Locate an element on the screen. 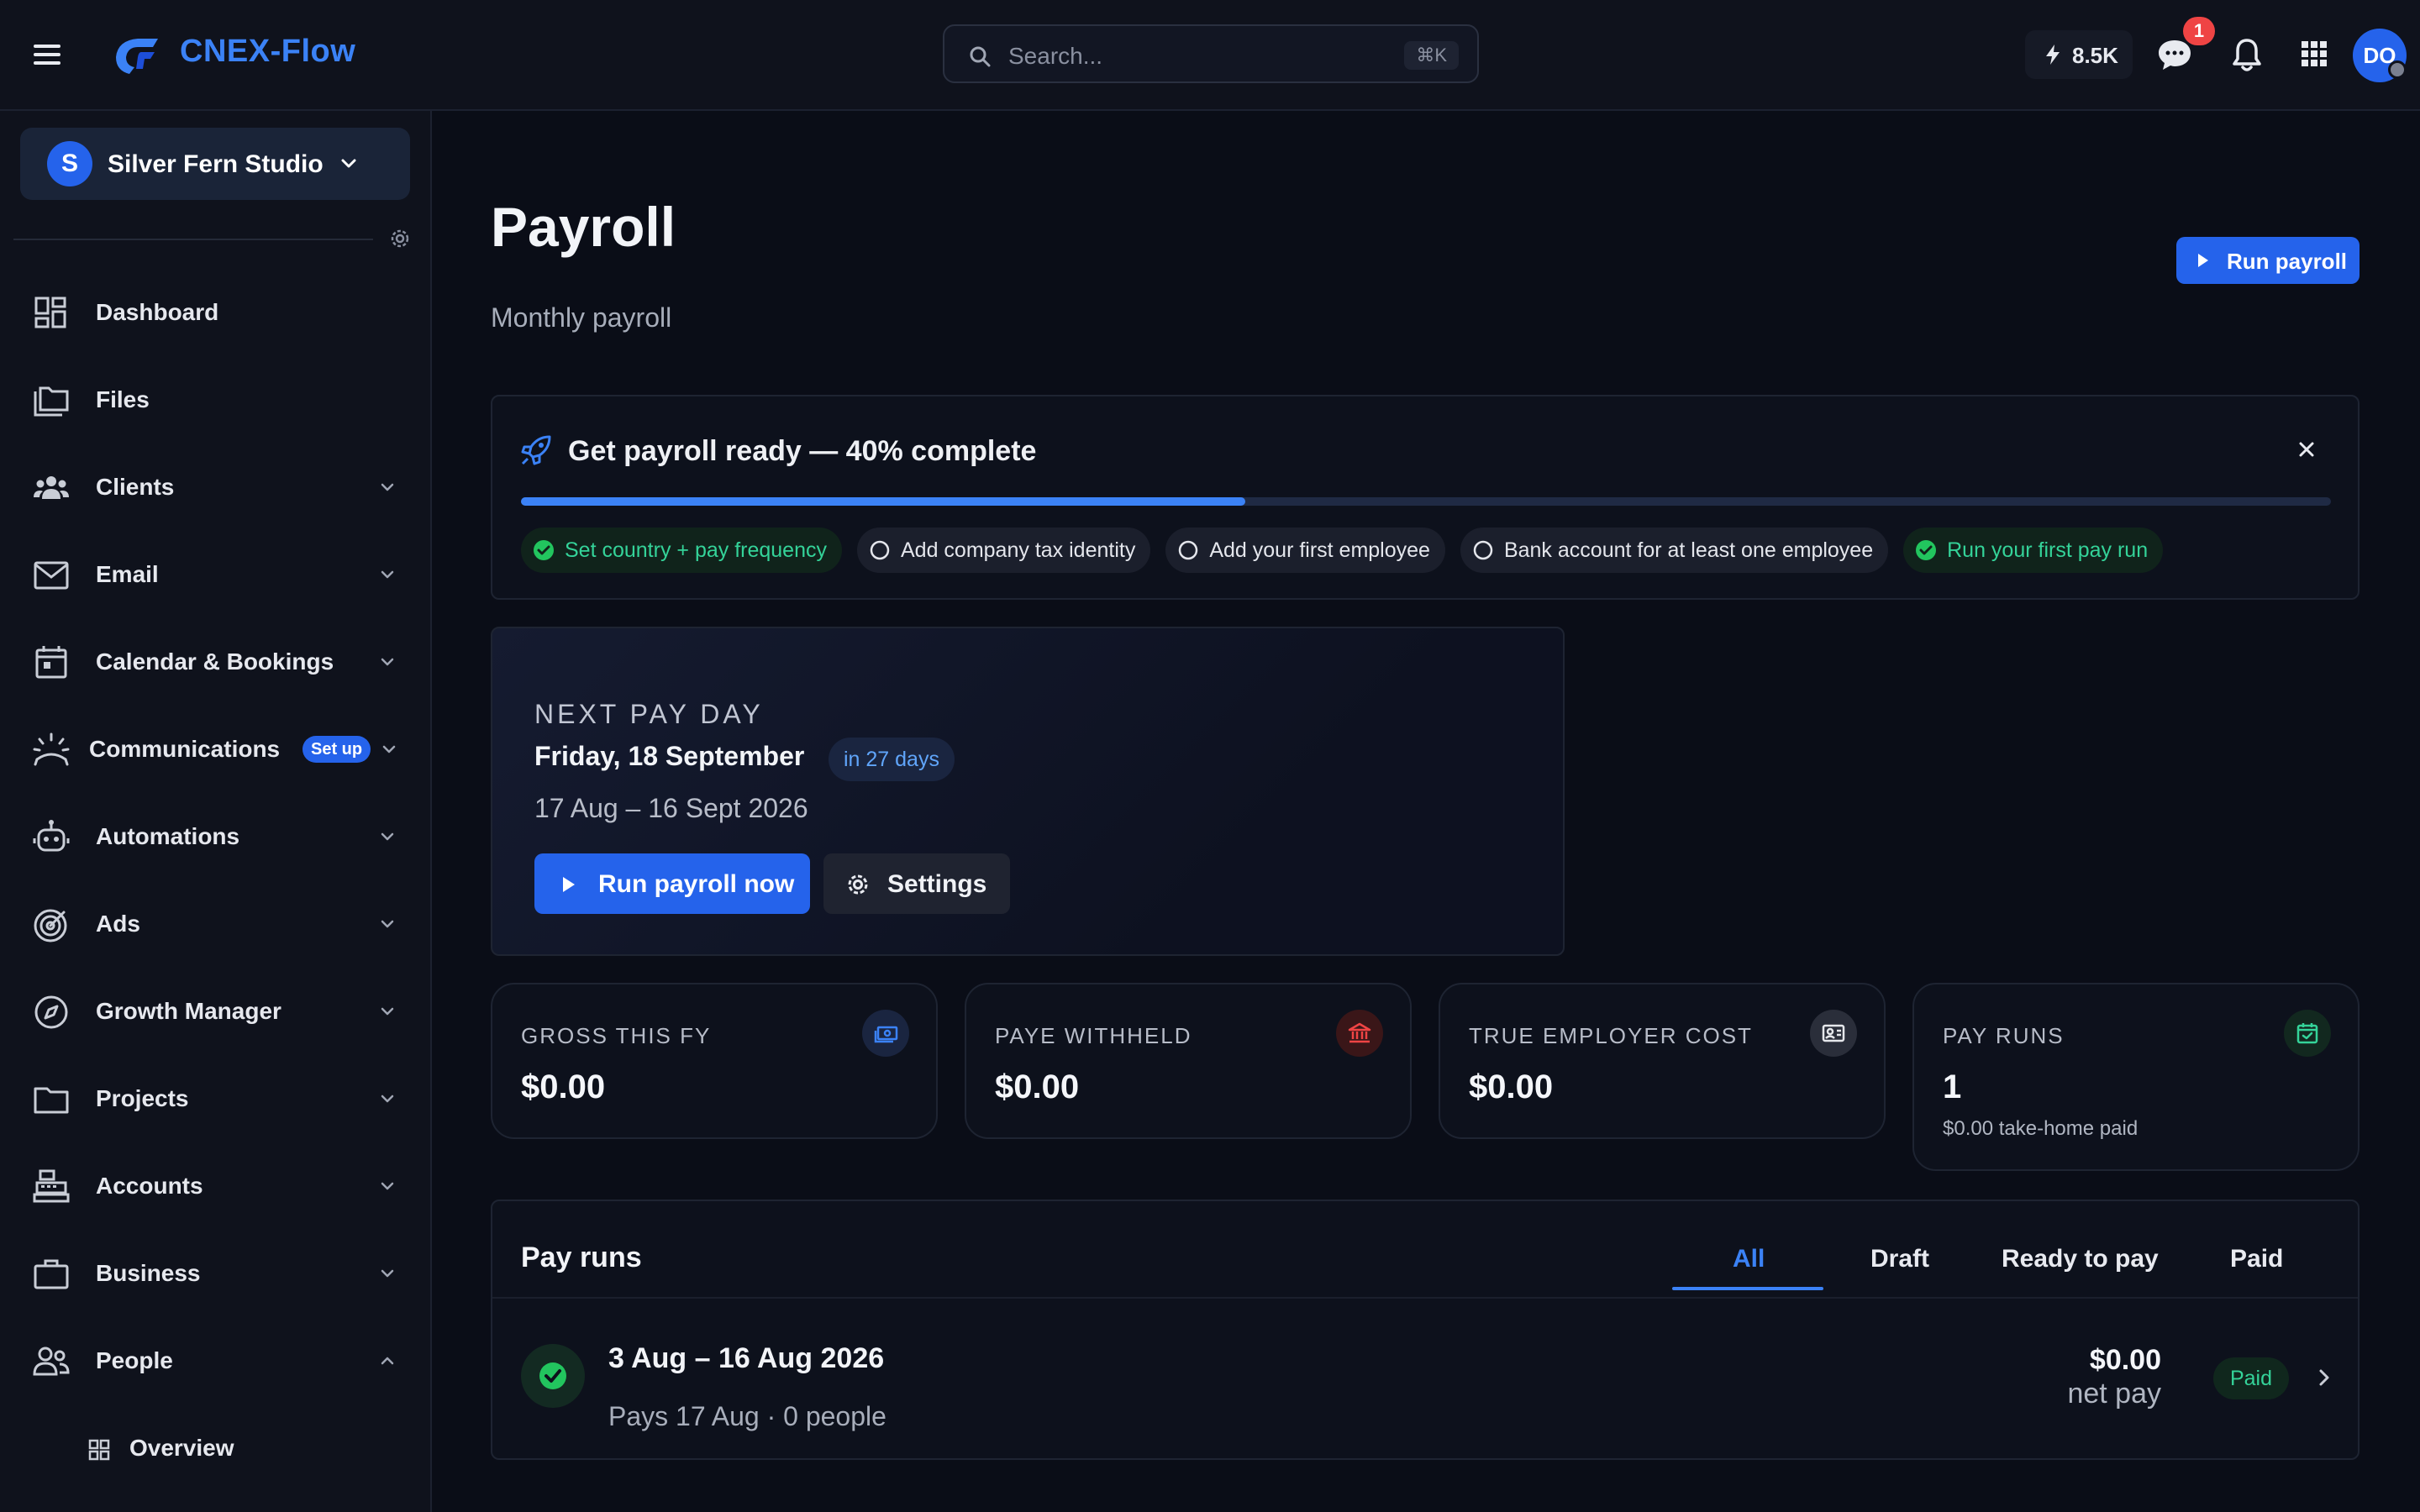 The height and width of the screenshot is (1512, 2420). stat-label: PAY RUNS is located at coordinates (2004, 1035).